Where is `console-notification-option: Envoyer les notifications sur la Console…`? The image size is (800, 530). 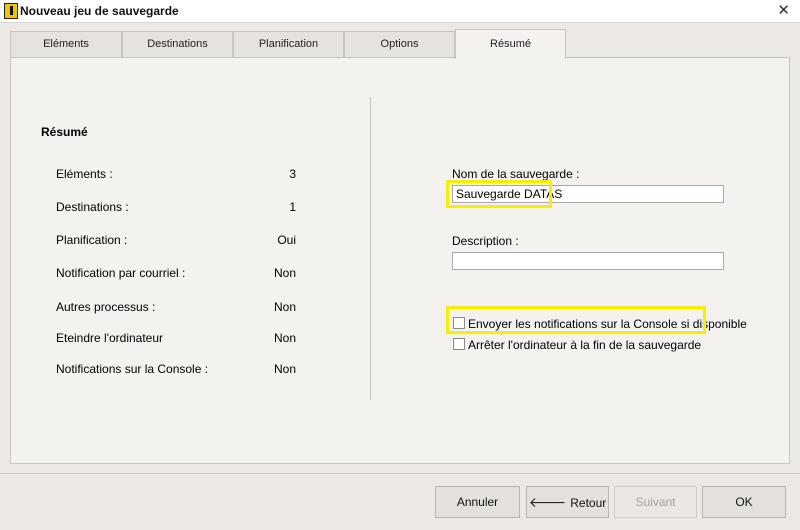
console-notification-option: Envoyer les notifications sur la Console… is located at coordinates (600, 324).